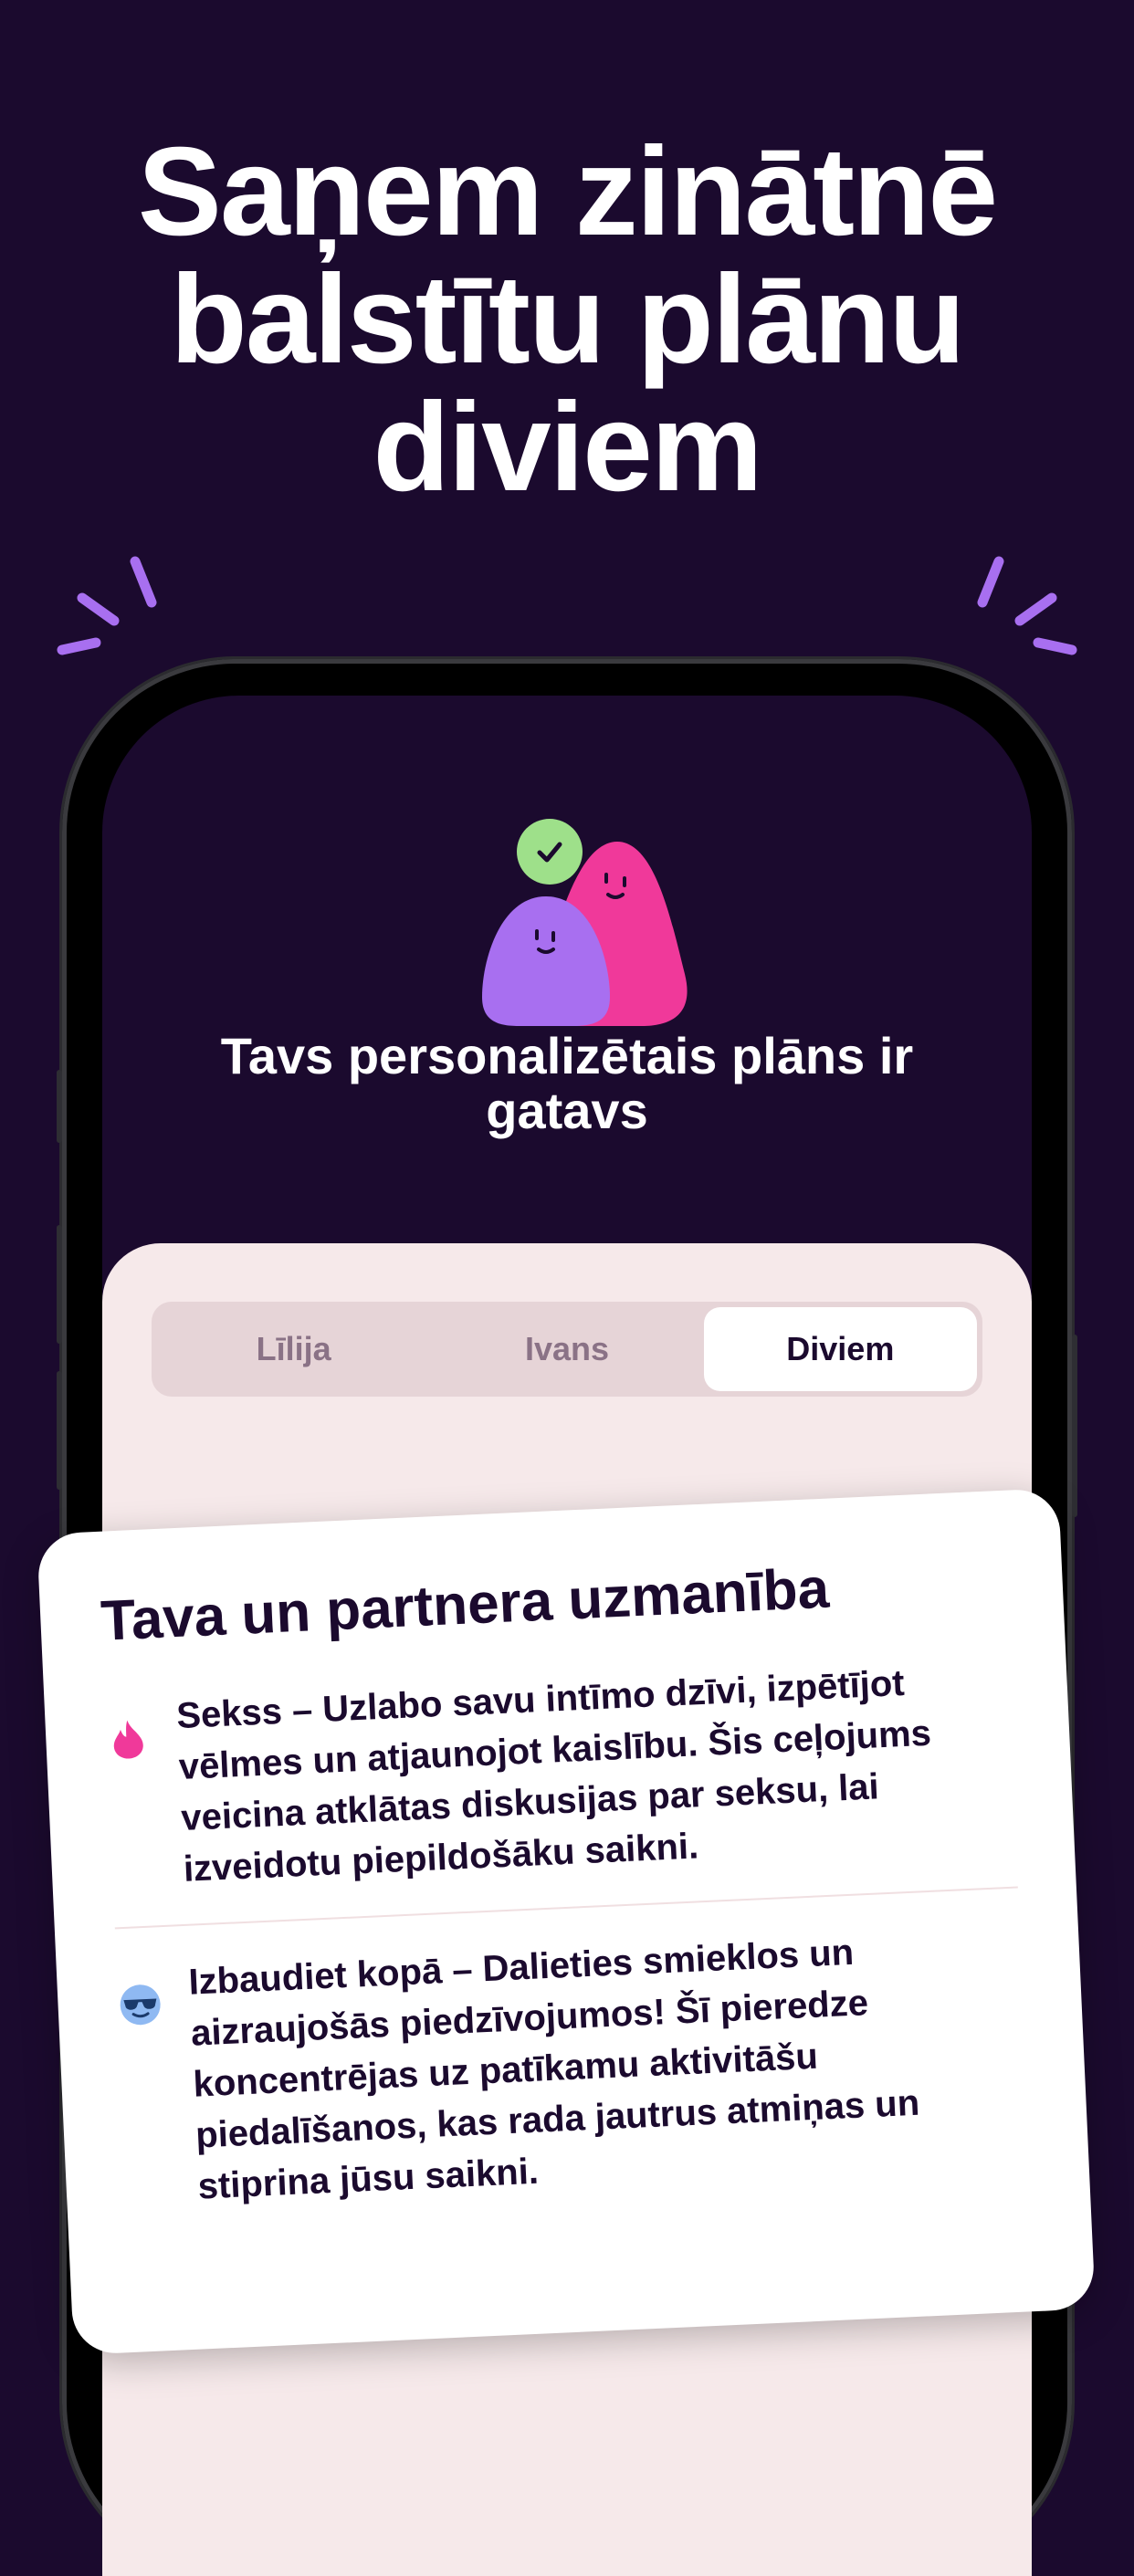 This screenshot has height=2576, width=1134. I want to click on tab-lilija: Līlija, so click(293, 1349).